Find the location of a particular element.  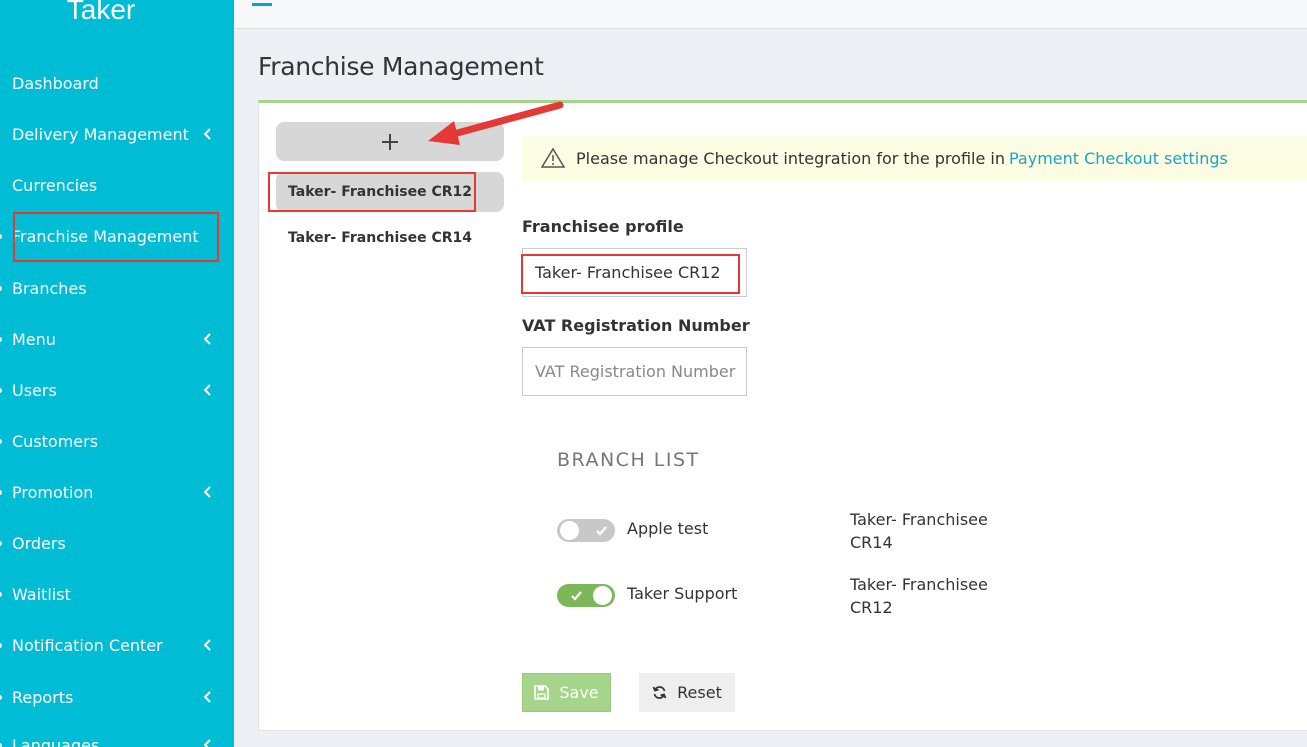

sidebar-item-branches: Branches is located at coordinates (117, 288).